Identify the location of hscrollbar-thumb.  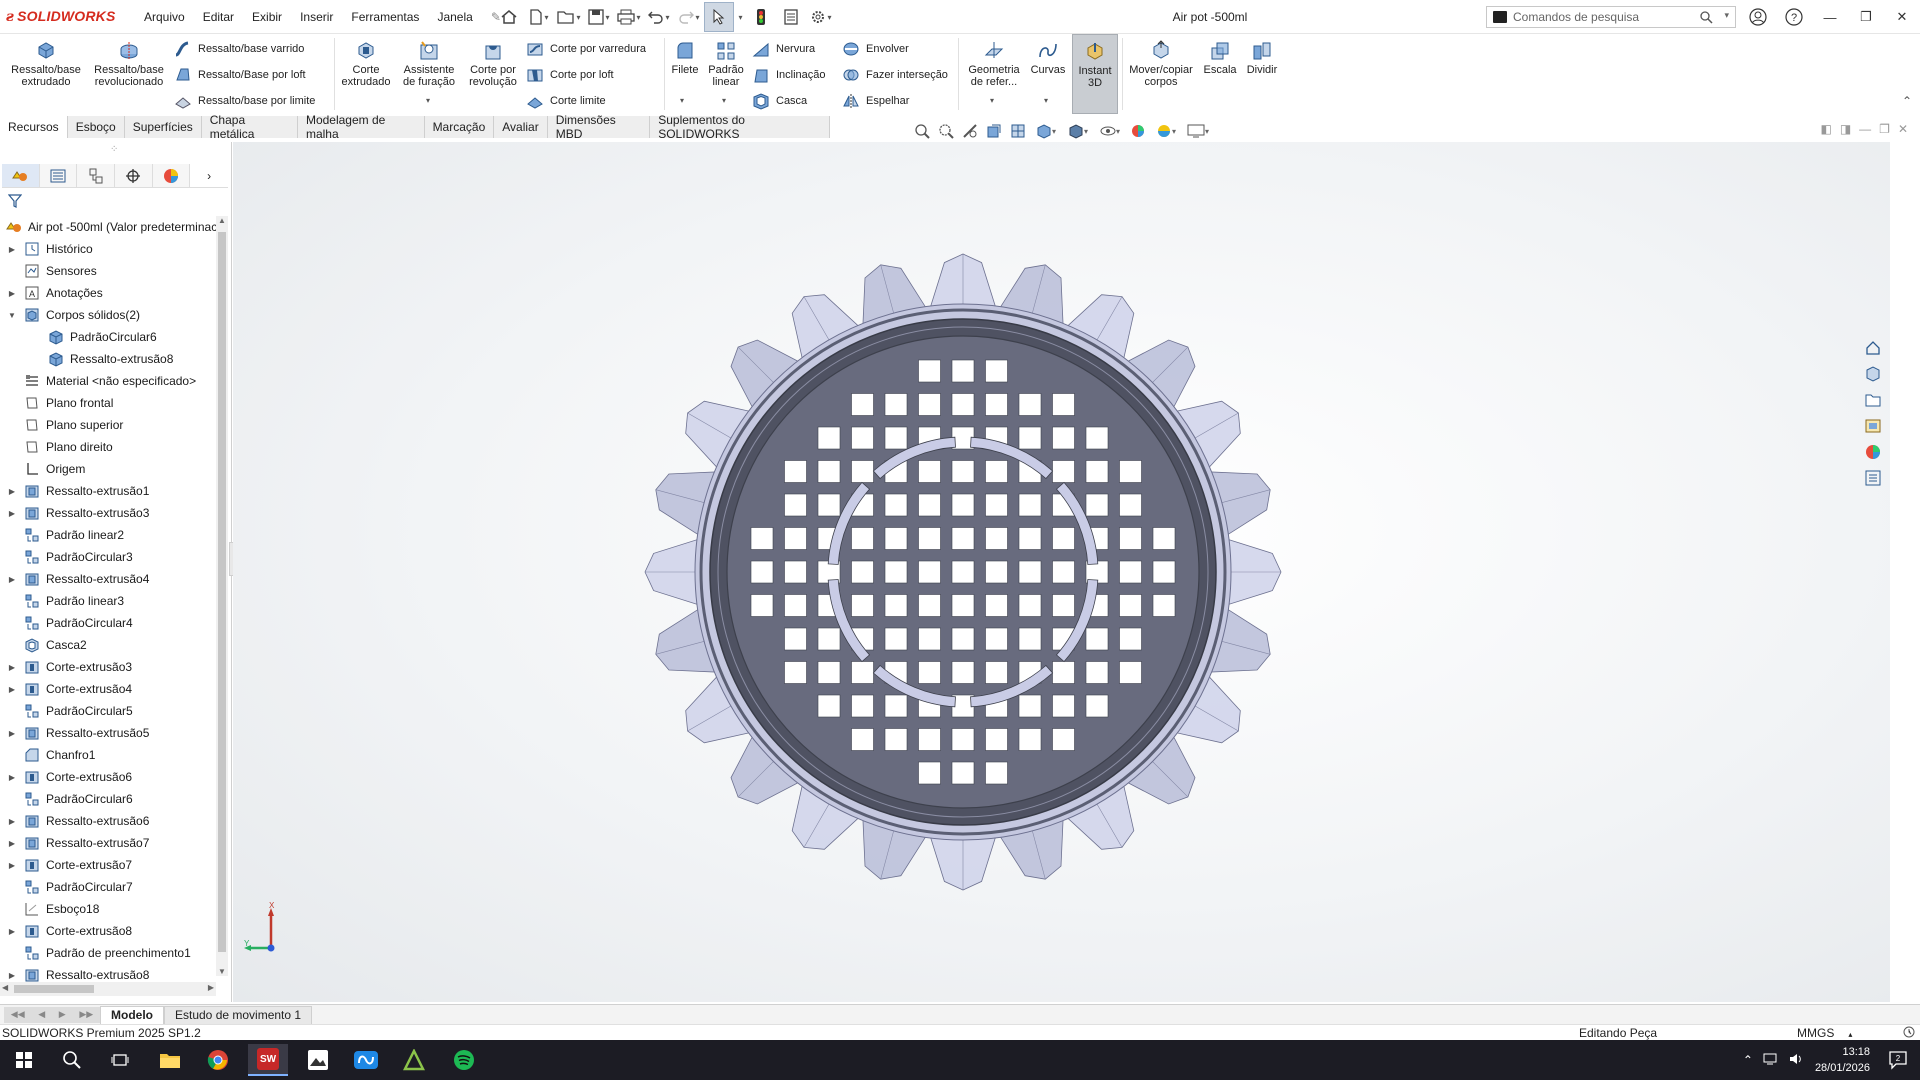
(54, 989).